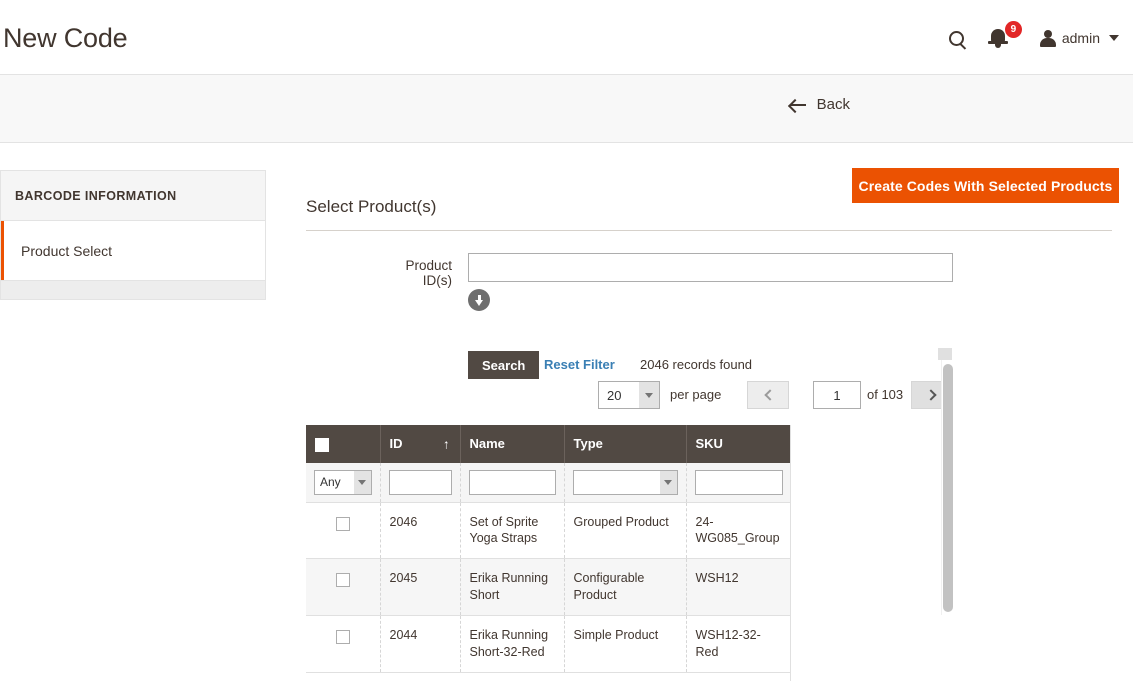  Describe the element at coordinates (446, 444) in the screenshot. I see `sort-ascending-icon: ↑` at that location.